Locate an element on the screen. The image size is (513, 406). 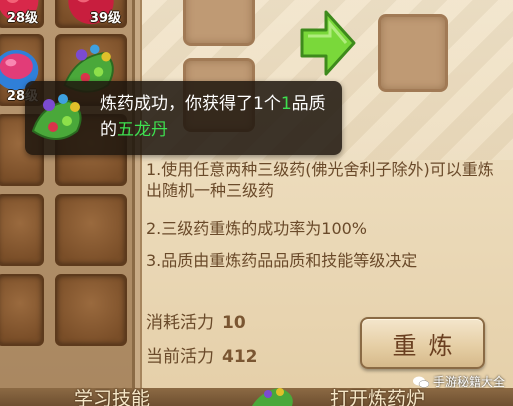
result-slot is located at coordinates (413, 53).